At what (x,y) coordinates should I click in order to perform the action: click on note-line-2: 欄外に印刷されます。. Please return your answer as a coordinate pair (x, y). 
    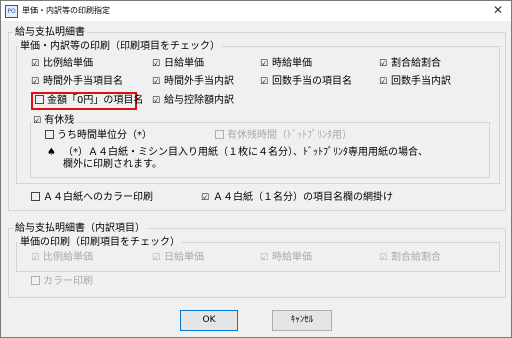
    Looking at the image, I should click on (112, 164).